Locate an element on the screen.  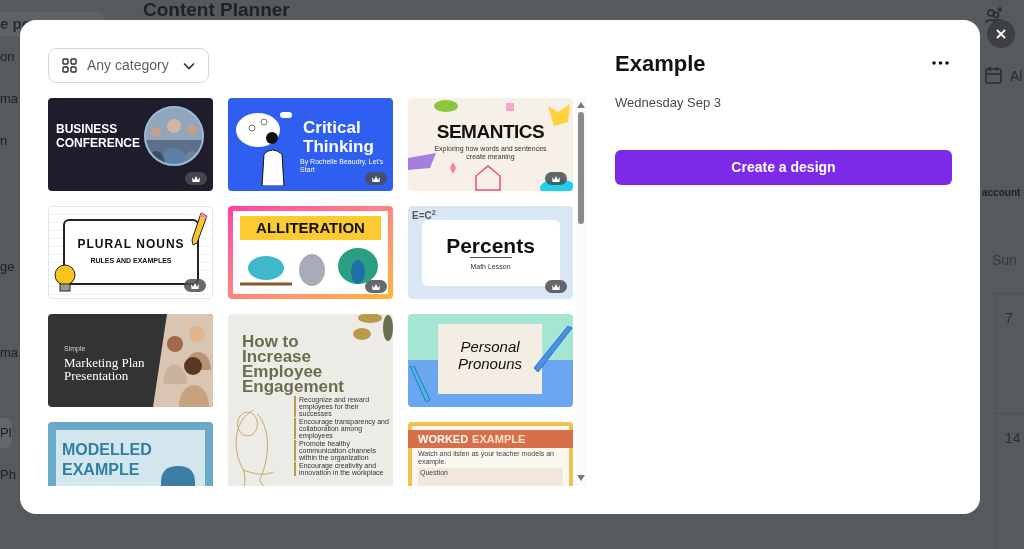
template-title: Critical Thinking is located at coordinates (339, 137).